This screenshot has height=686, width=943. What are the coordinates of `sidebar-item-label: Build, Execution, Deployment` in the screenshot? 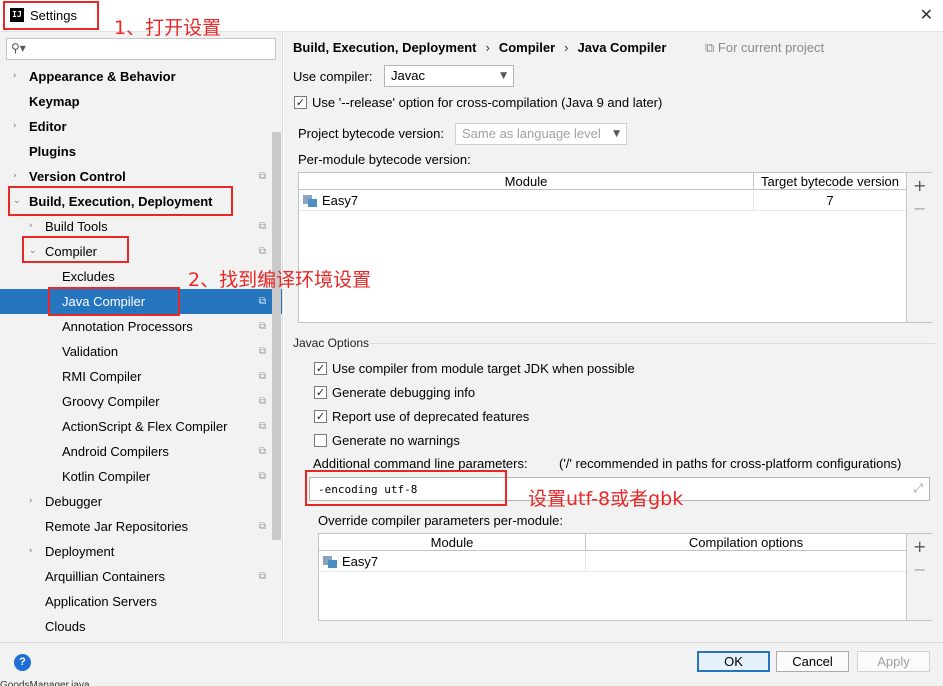 It's located at (121, 201).